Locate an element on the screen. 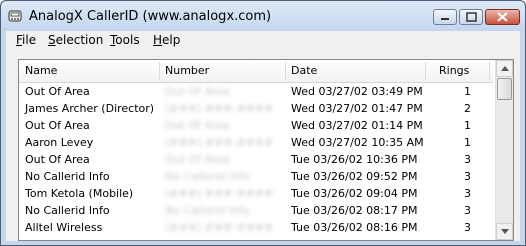 The image size is (526, 246). menu-selection: Selection is located at coordinates (75, 40).